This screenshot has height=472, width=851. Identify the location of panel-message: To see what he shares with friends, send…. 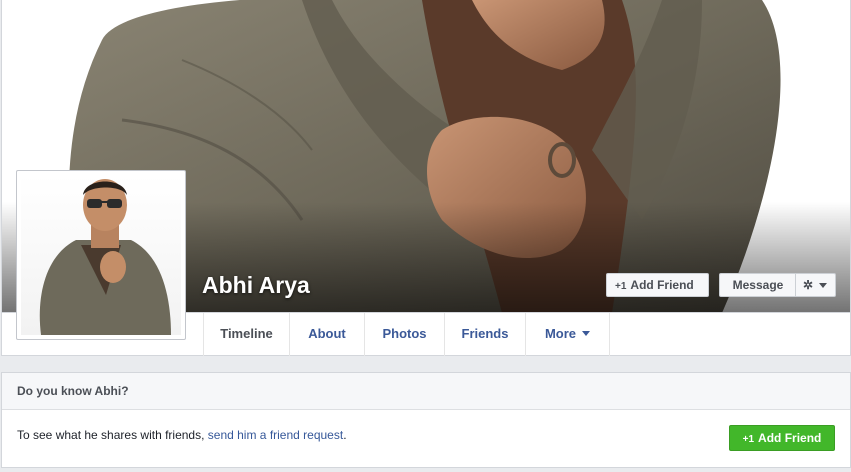
(182, 435).